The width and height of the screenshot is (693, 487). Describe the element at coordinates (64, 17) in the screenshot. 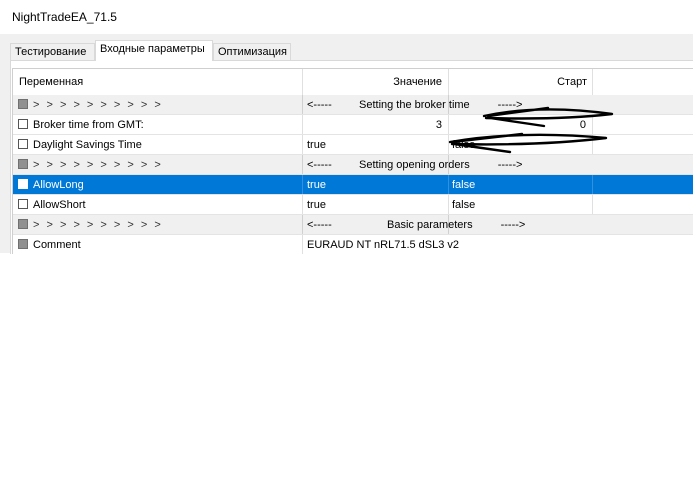

I see `window-title: NightTradeEA_71.5` at that location.